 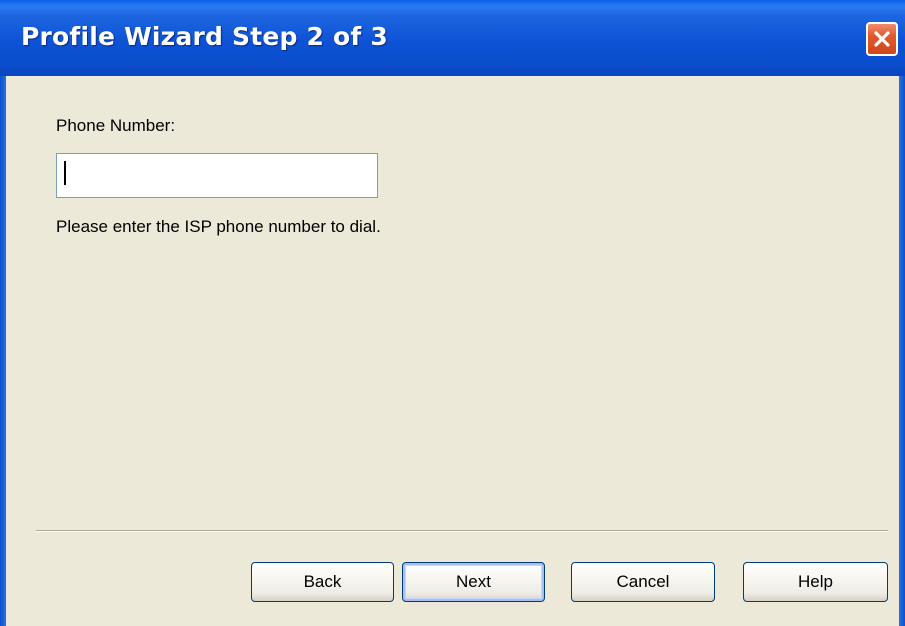 I want to click on text-caret, so click(x=65, y=173).